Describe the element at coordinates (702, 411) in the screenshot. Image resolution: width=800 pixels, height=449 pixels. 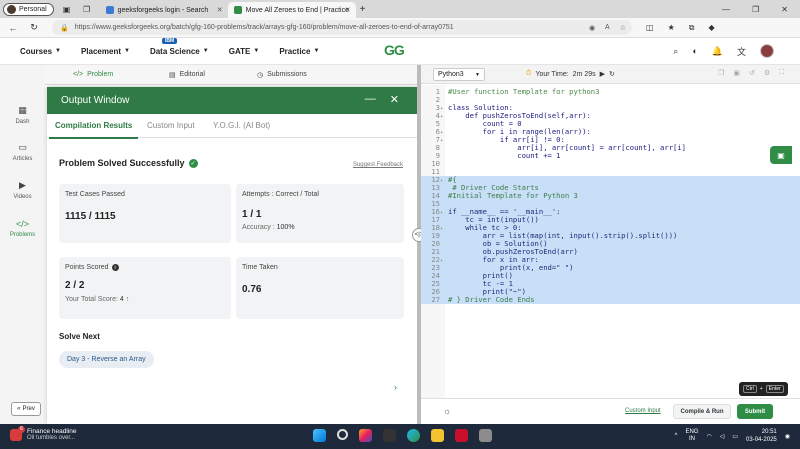
I see `compile-run-button: Compile & Run` at that location.